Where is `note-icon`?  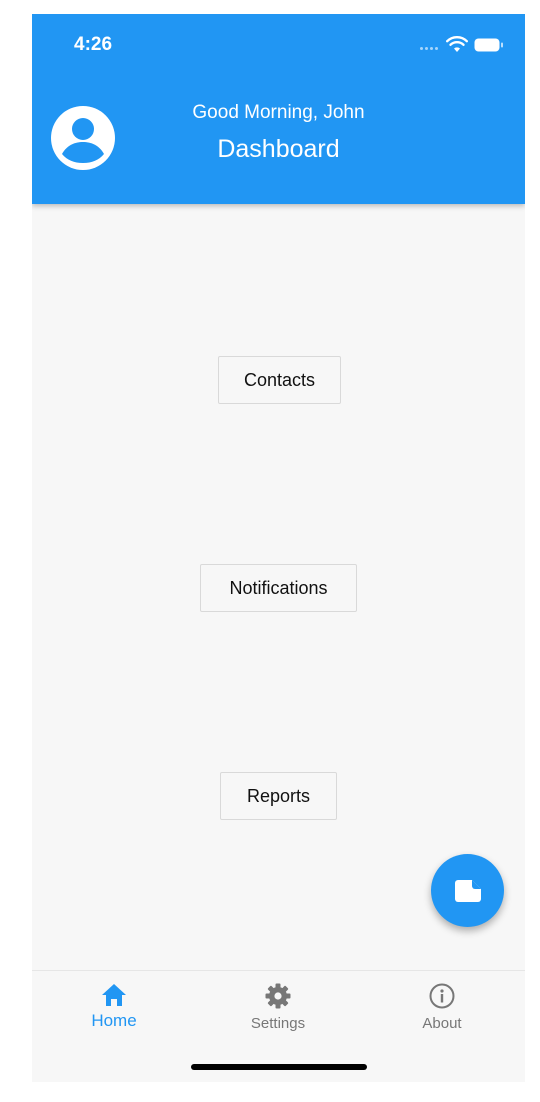
note-icon is located at coordinates (467, 890).